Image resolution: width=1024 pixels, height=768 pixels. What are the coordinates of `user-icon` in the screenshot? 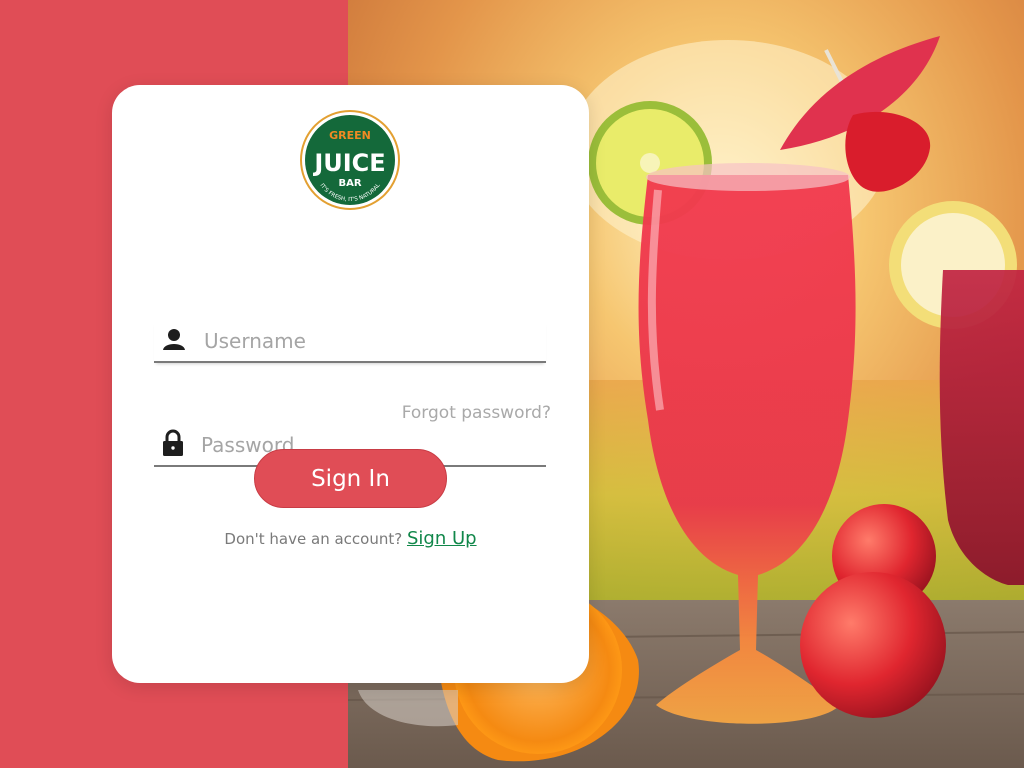 It's located at (174, 339).